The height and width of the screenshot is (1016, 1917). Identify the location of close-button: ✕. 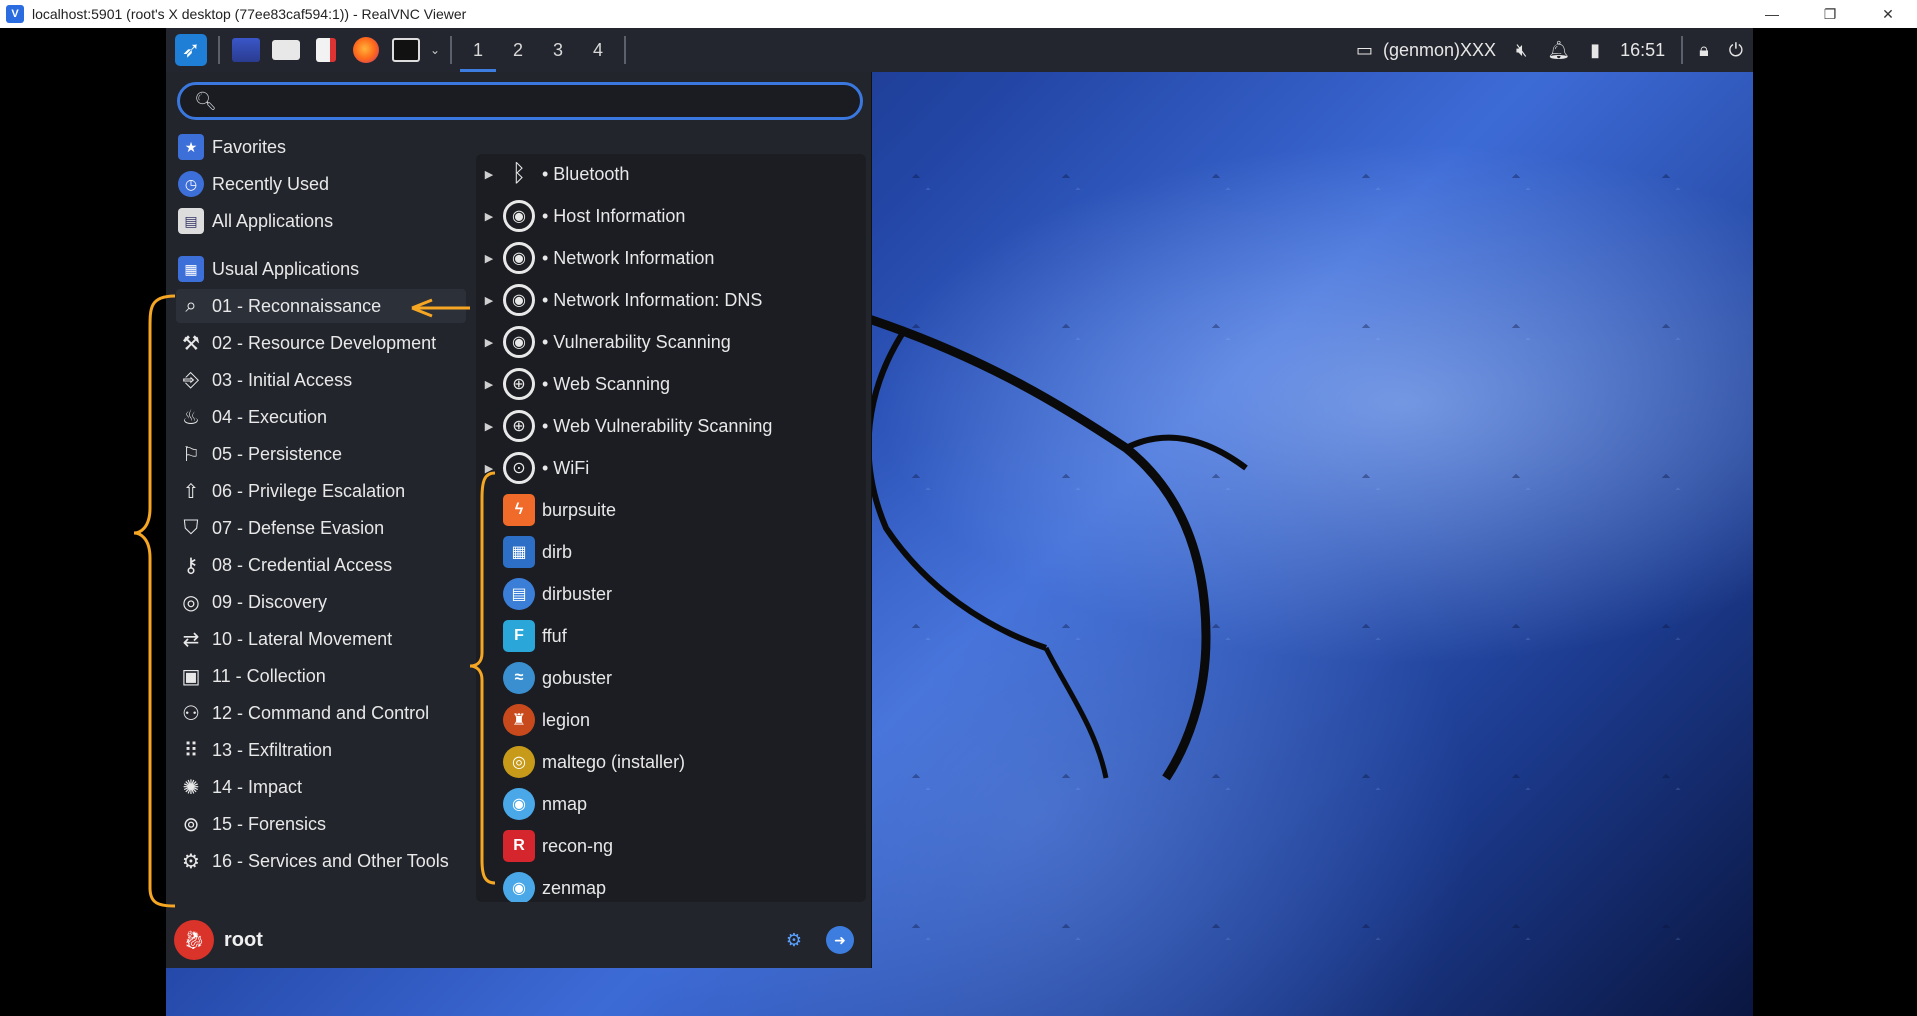
(1888, 14).